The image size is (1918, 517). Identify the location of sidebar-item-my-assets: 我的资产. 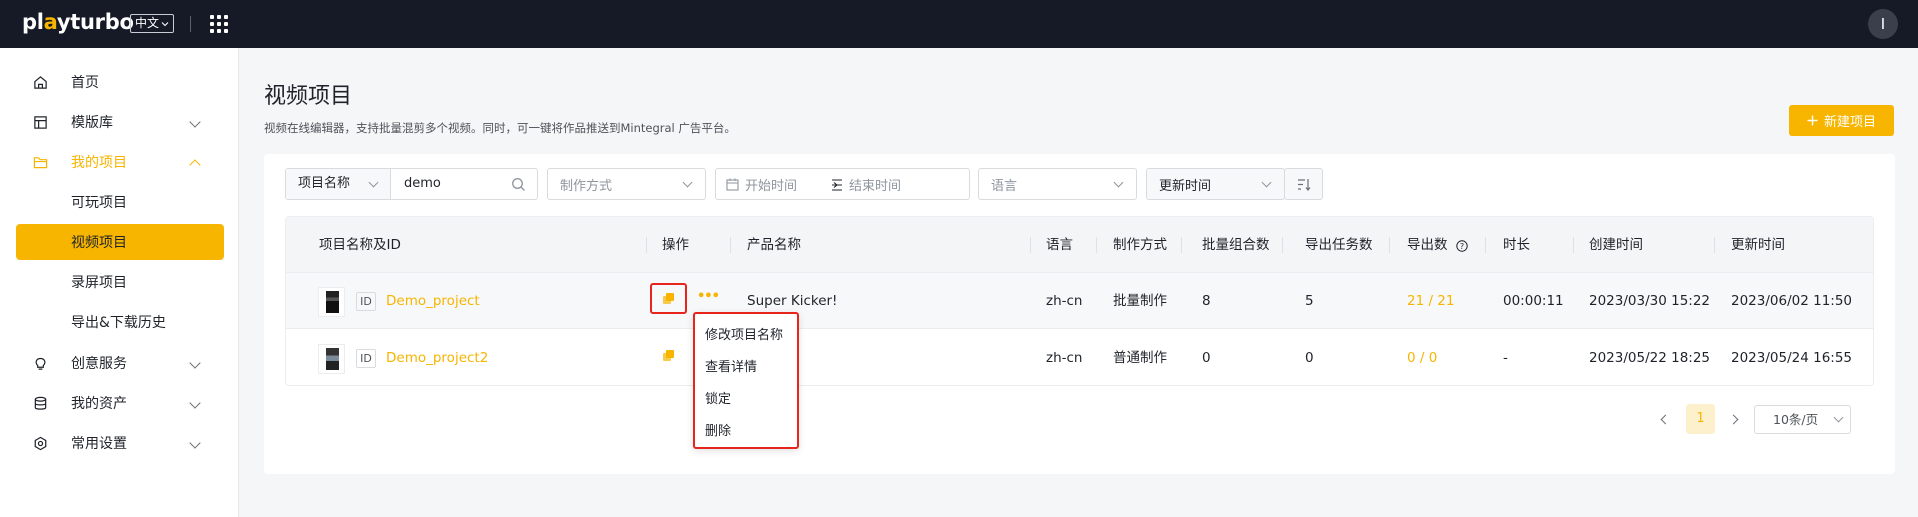
(120, 403).